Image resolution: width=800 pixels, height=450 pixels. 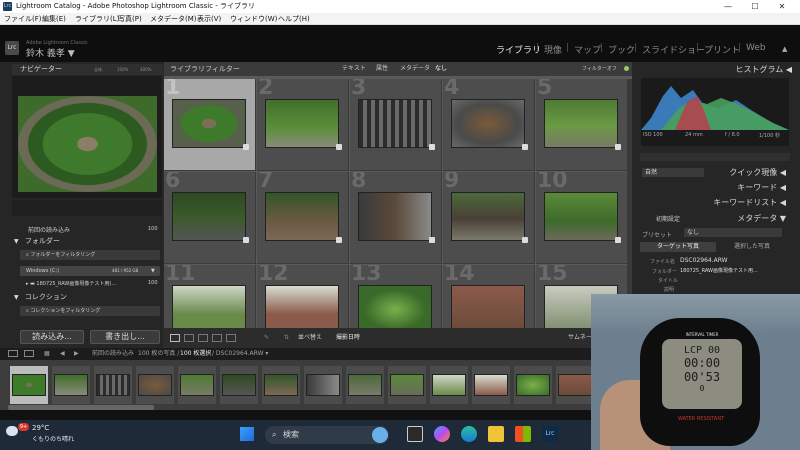 I want to click on store-icon, so click(x=523, y=434).